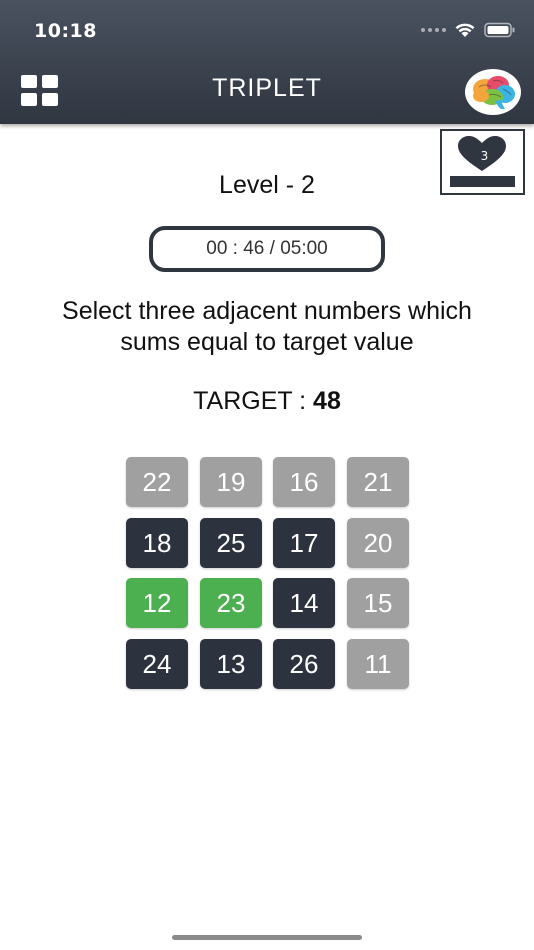 The height and width of the screenshot is (950, 534). Describe the element at coordinates (267, 342) in the screenshot. I see `instruction-line: sums equal to target value` at that location.